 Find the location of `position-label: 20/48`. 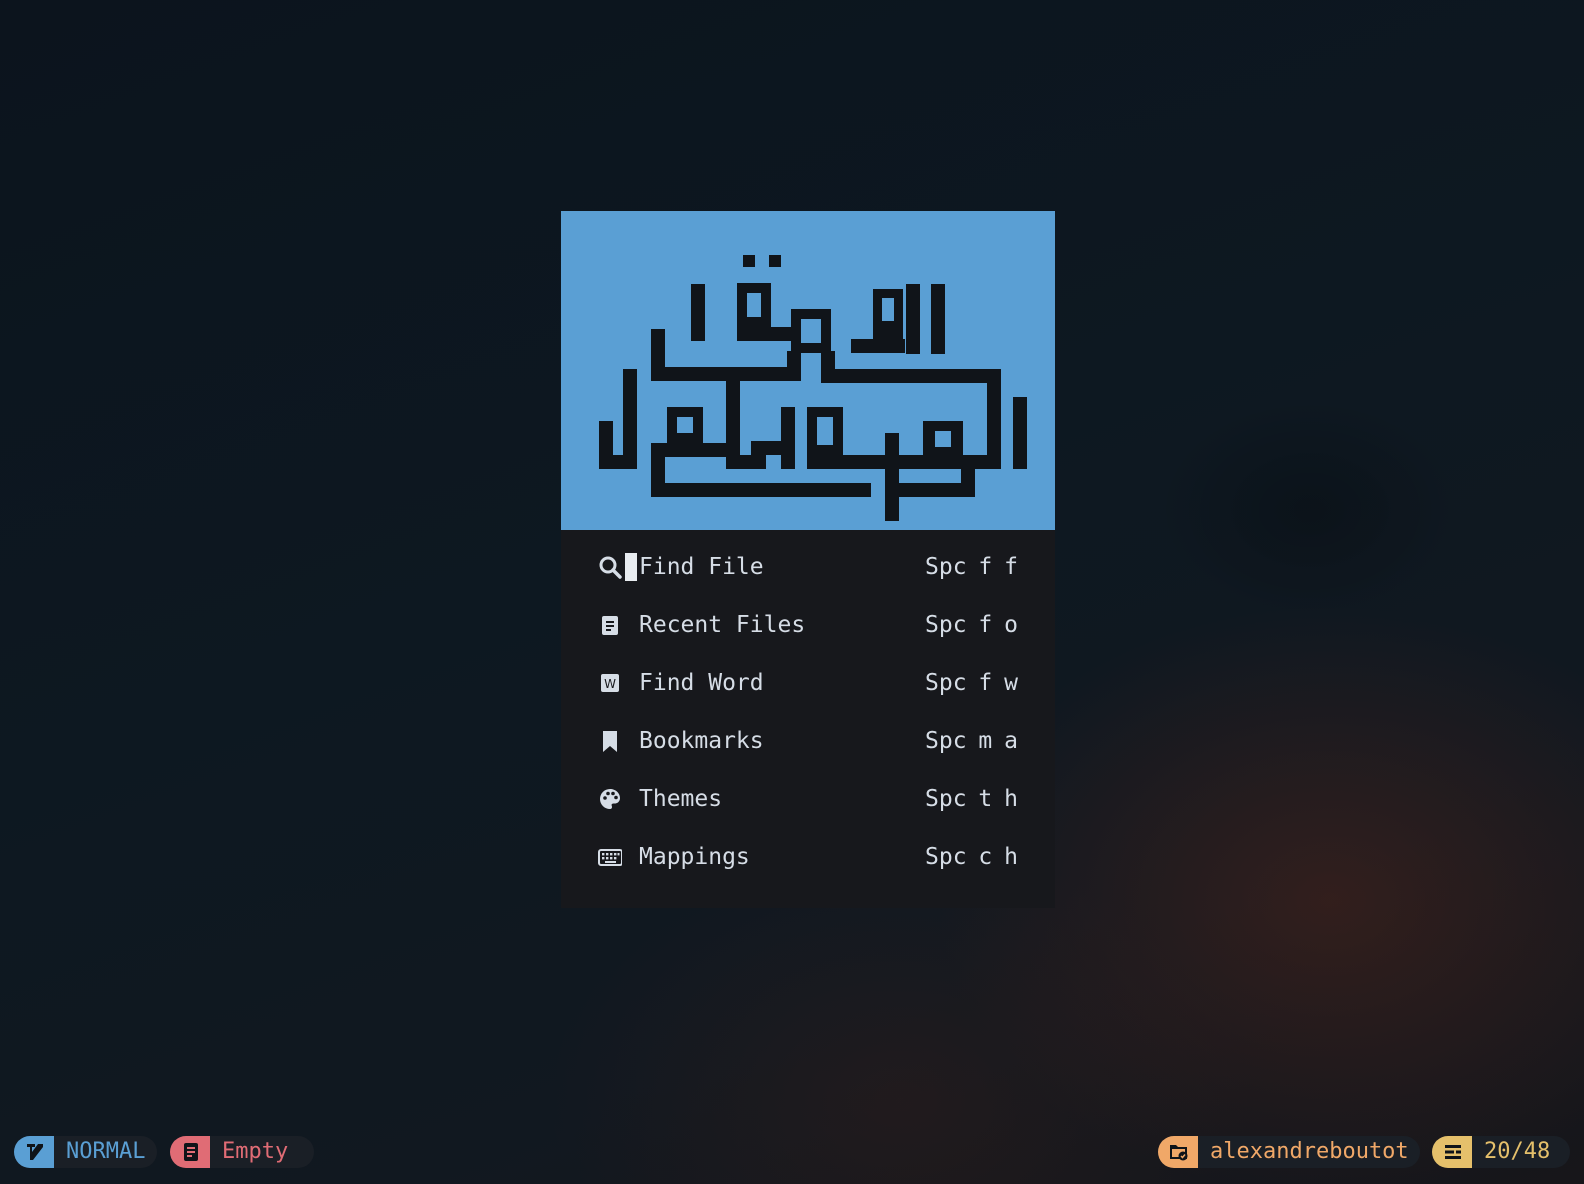

position-label: 20/48 is located at coordinates (1517, 1151).